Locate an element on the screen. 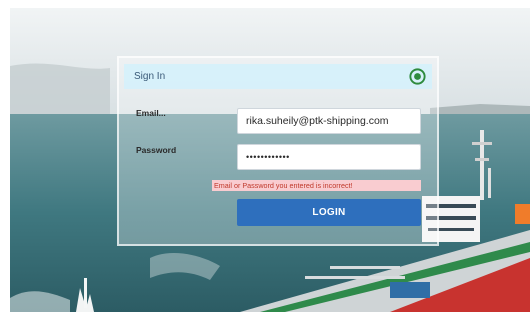 The height and width of the screenshot is (313, 530). password-label: Password is located at coordinates (156, 150).